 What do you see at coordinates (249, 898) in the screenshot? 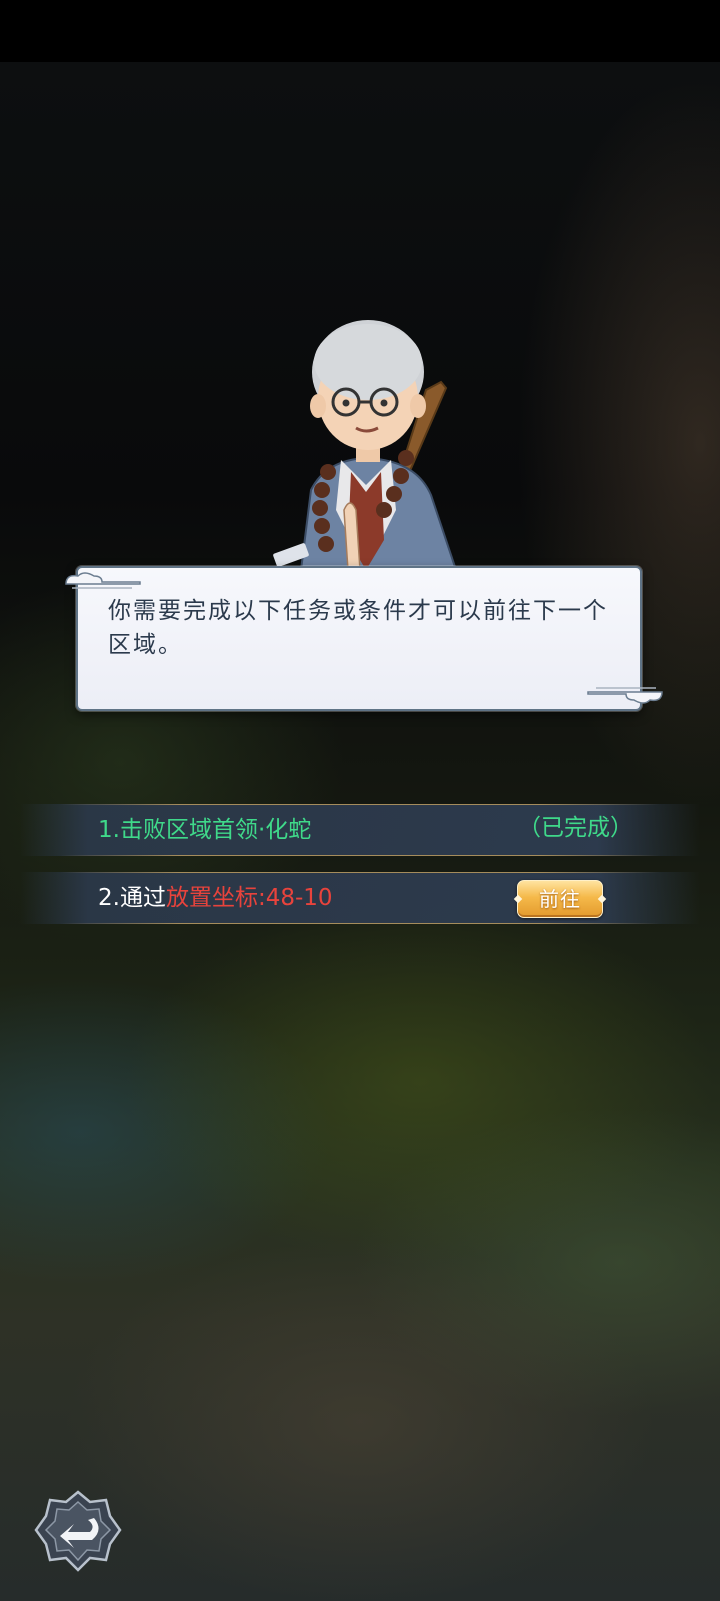
I see `task-2-coordinate-link: 放置坐标:48-10` at bounding box center [249, 898].